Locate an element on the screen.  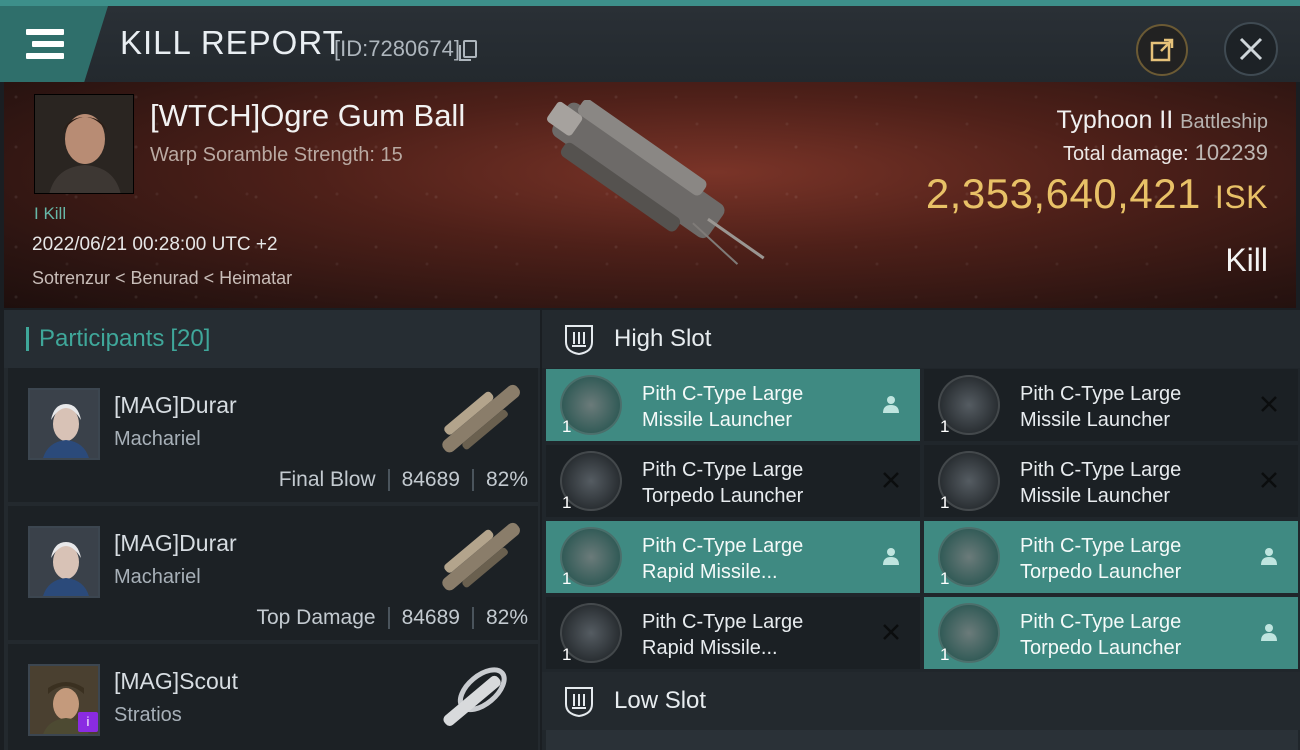
close-button is located at coordinates (1251, 49).